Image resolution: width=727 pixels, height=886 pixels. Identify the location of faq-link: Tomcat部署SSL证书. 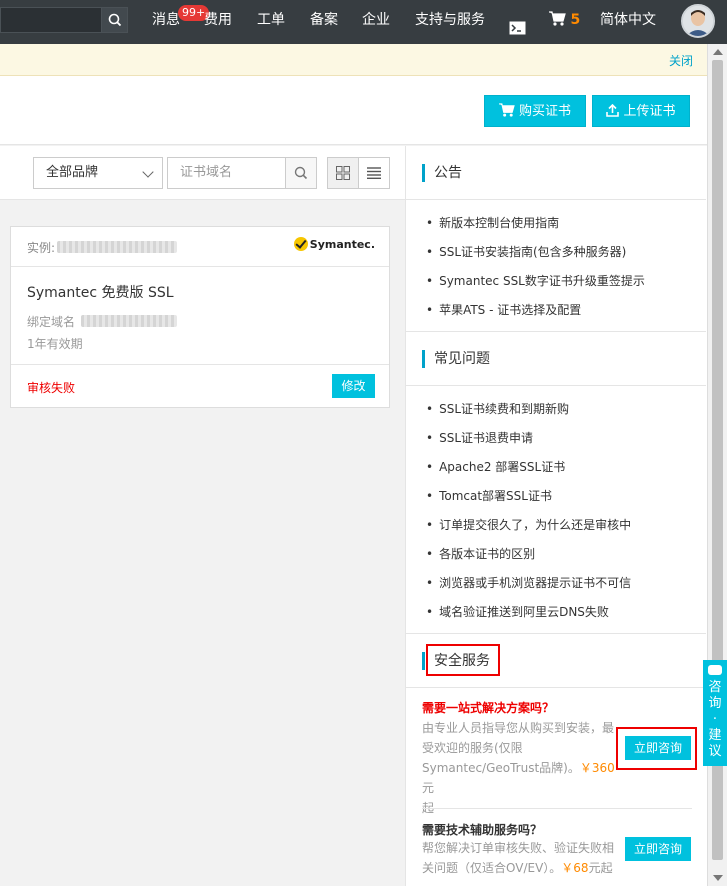
(489, 495).